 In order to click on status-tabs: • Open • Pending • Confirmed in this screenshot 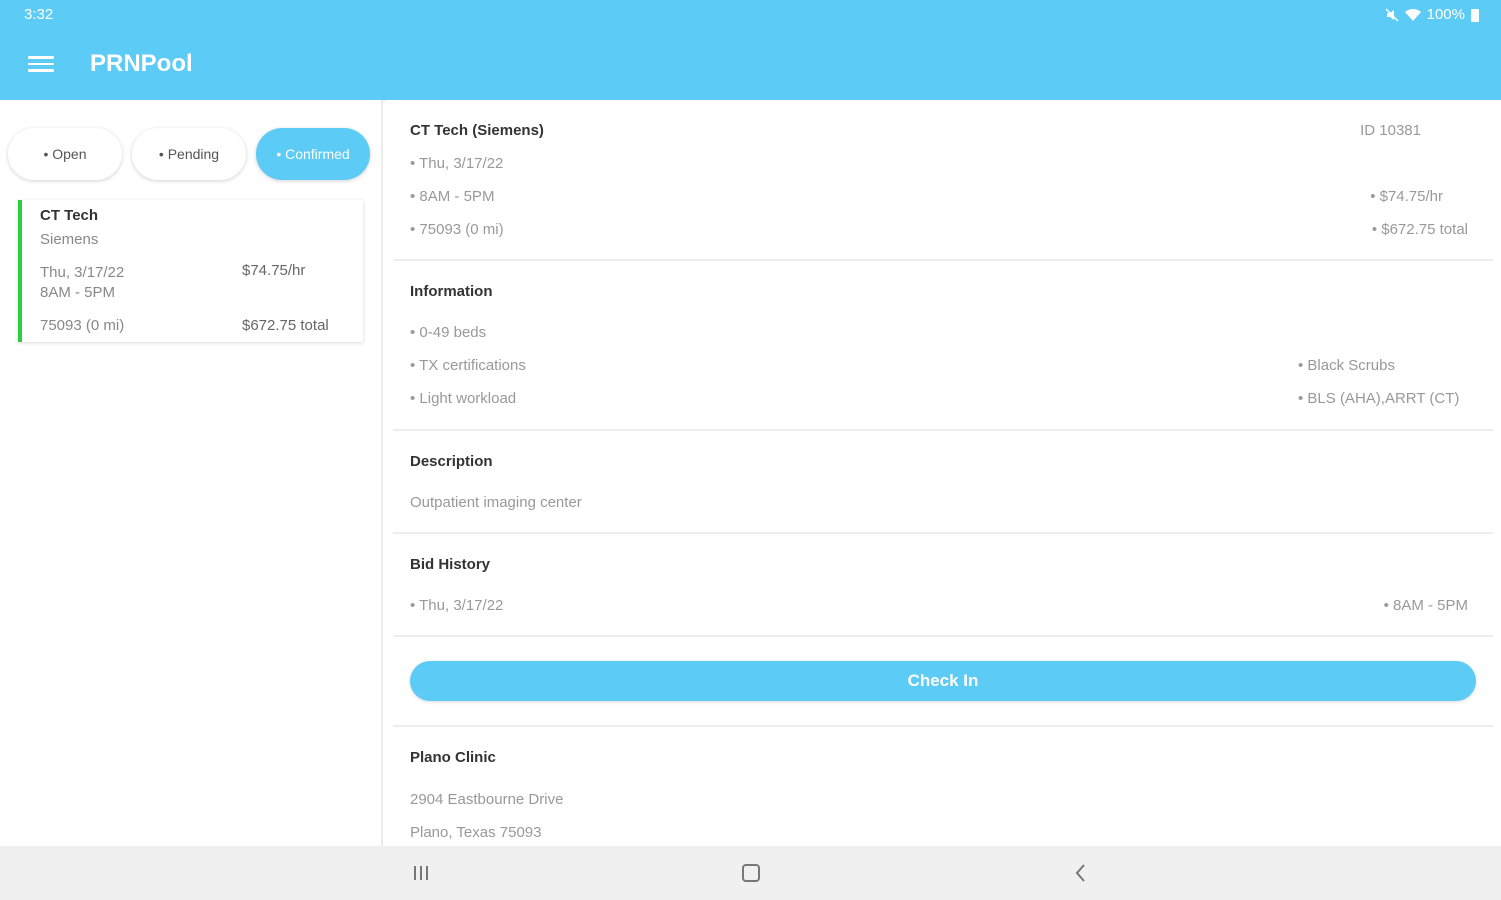, I will do `click(189, 154)`.